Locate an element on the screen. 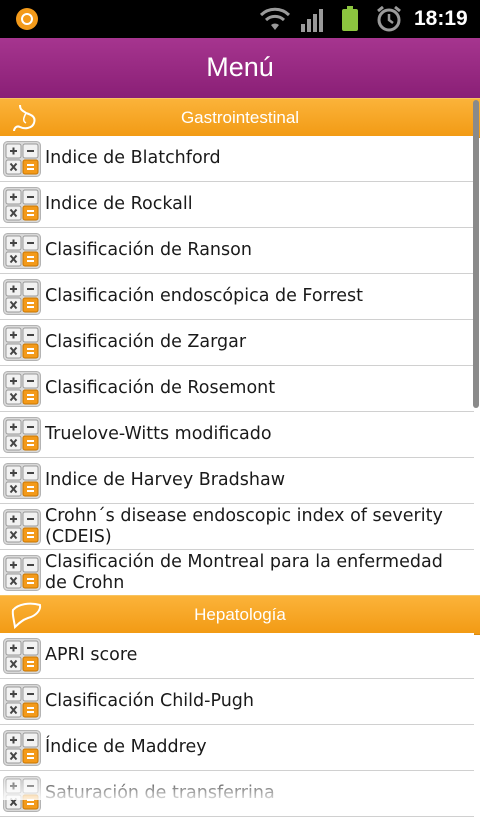  section-header-hepatologia: Hepatología is located at coordinates (240, 615).